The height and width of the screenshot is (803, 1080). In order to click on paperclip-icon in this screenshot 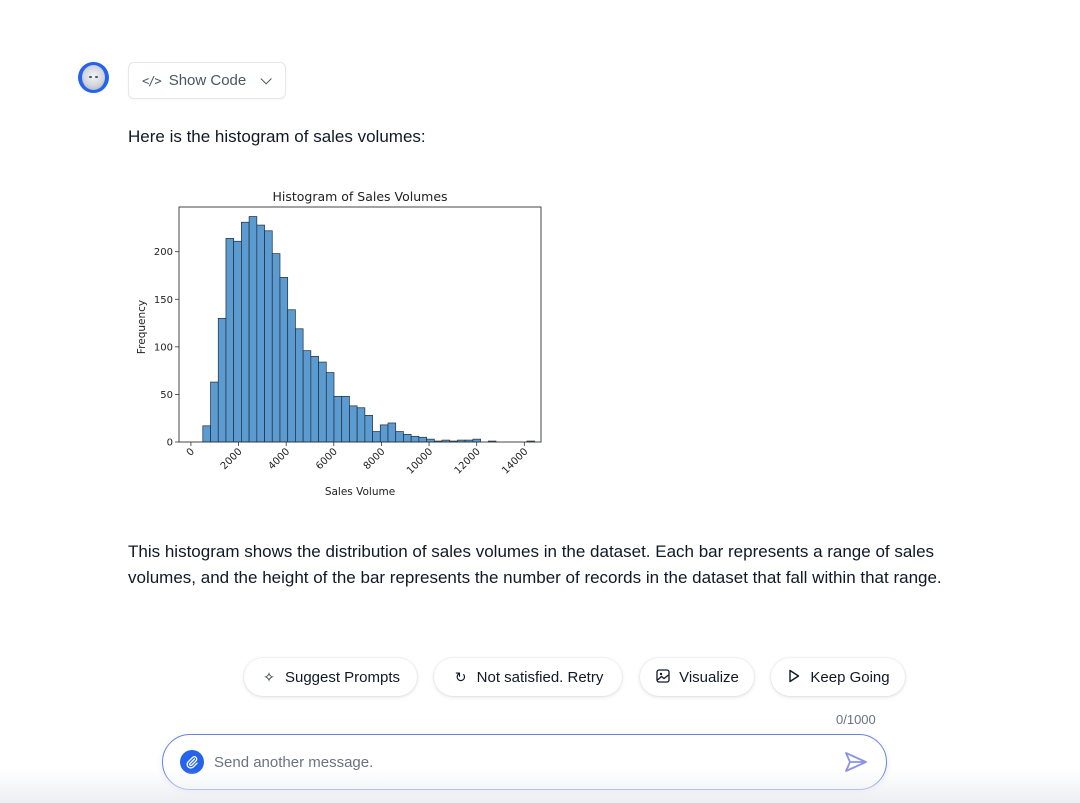, I will do `click(192, 762)`.